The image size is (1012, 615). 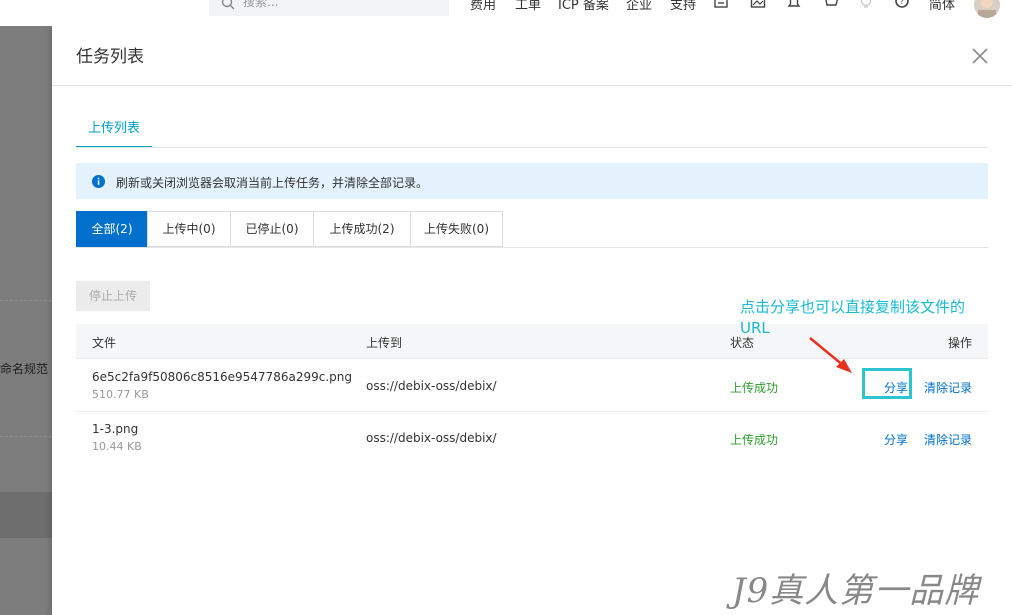 I want to click on nav-tickets: 工单, so click(x=528, y=6).